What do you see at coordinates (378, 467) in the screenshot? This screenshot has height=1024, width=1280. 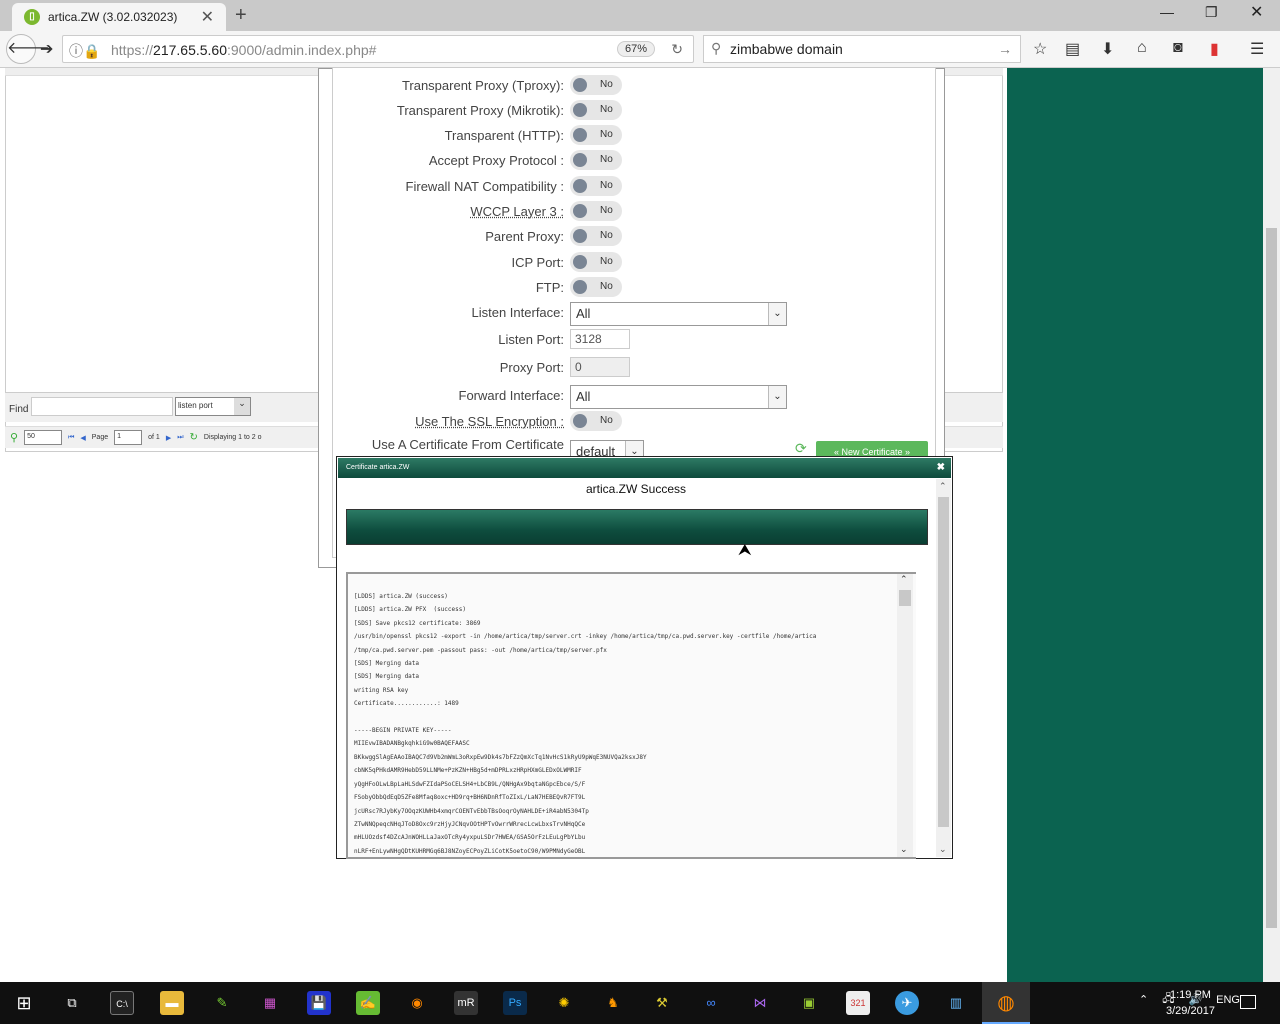 I see `dialog-title: Certificate artica.ZW` at bounding box center [378, 467].